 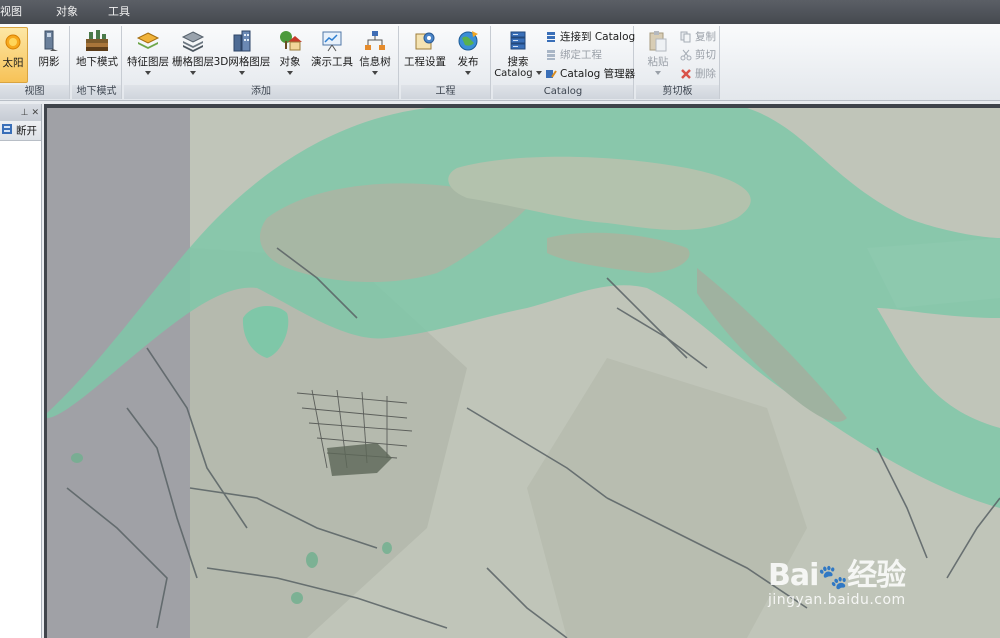 What do you see at coordinates (21, 371) in the screenshot?
I see `side-panel: ⊥ ✕ 断开` at bounding box center [21, 371].